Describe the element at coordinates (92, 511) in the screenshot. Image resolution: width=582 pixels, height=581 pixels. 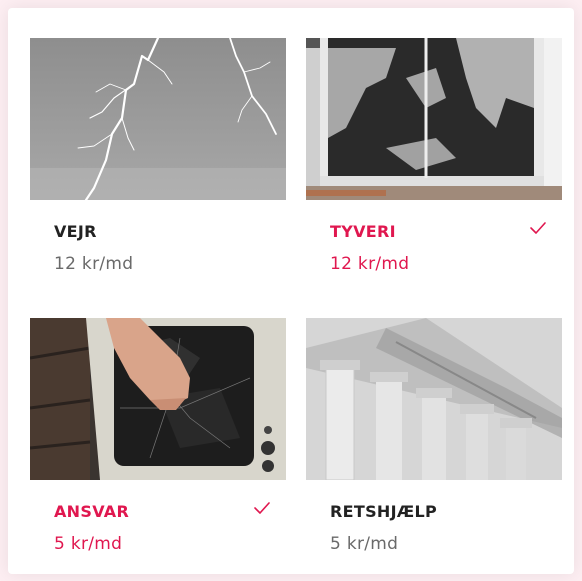
I see `card-title: ANSVAR` at that location.